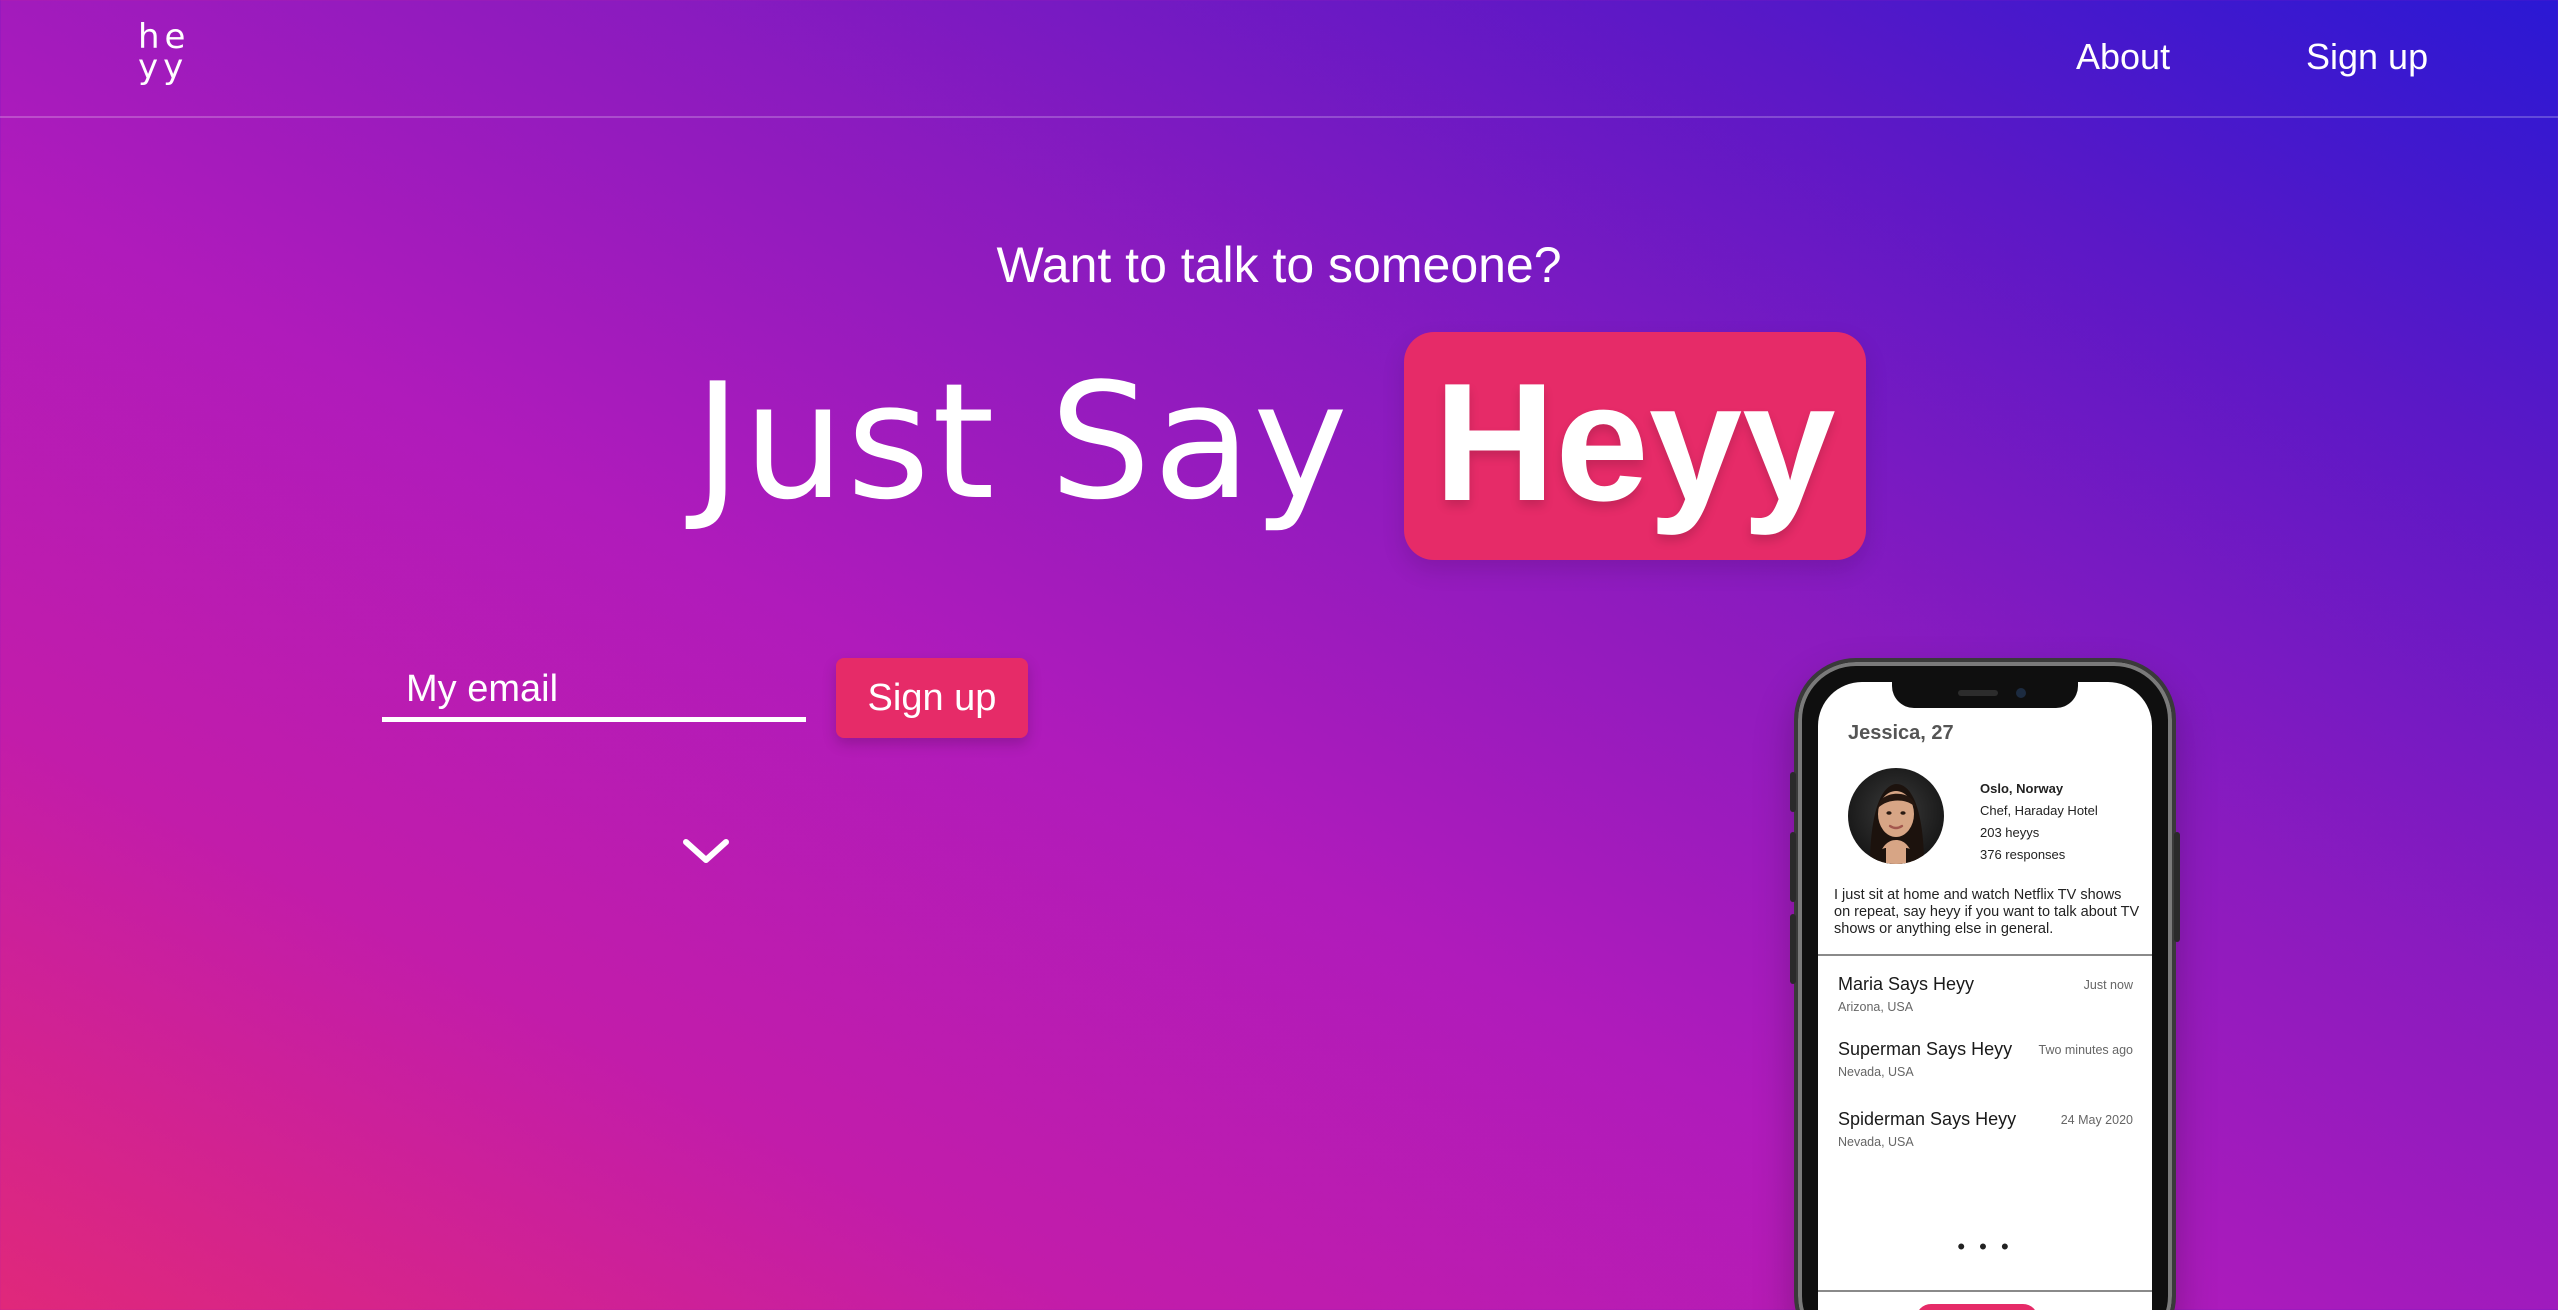 The width and height of the screenshot is (2558, 1310). Describe the element at coordinates (1896, 816) in the screenshot. I see `profile-avatar` at that location.